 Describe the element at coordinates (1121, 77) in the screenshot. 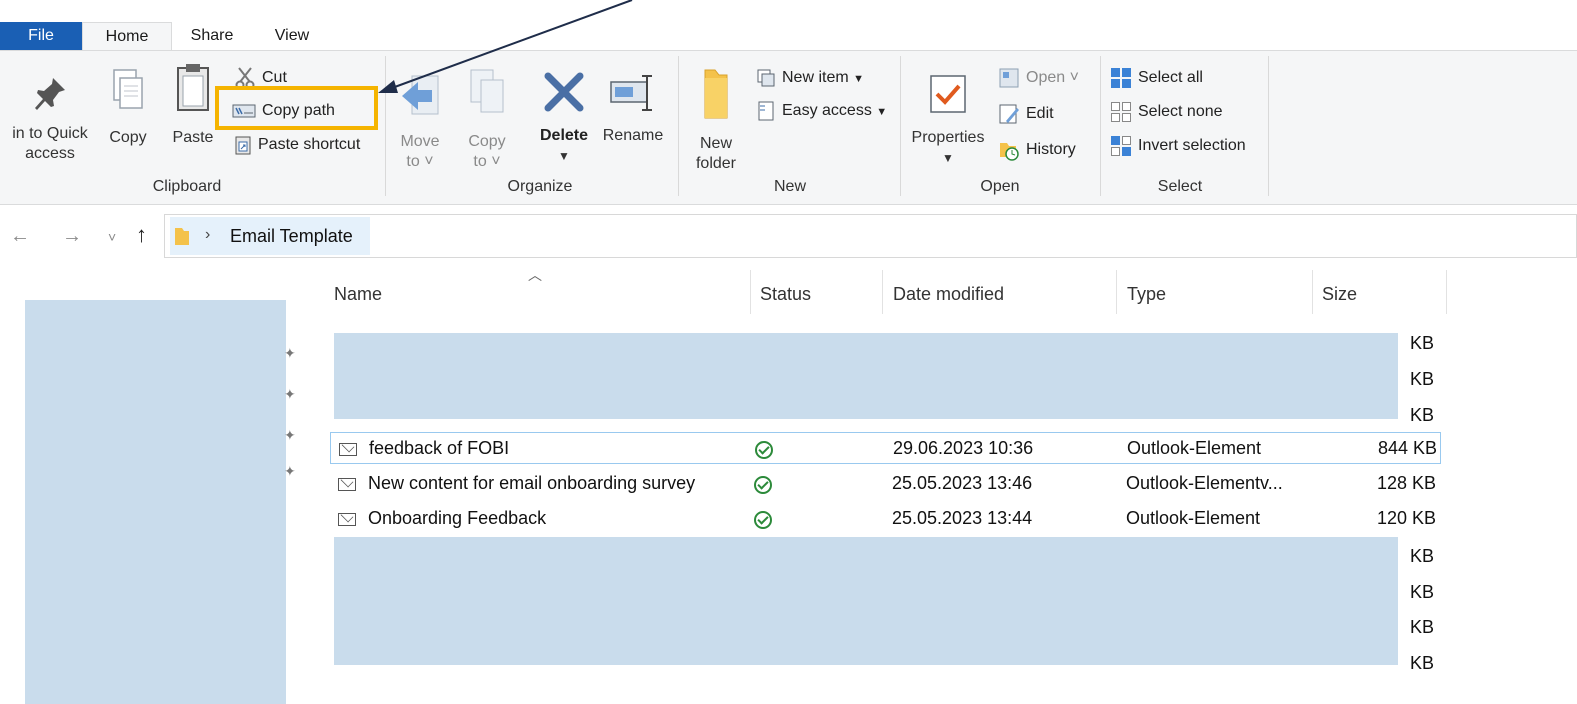

I see `select-all-icon` at that location.